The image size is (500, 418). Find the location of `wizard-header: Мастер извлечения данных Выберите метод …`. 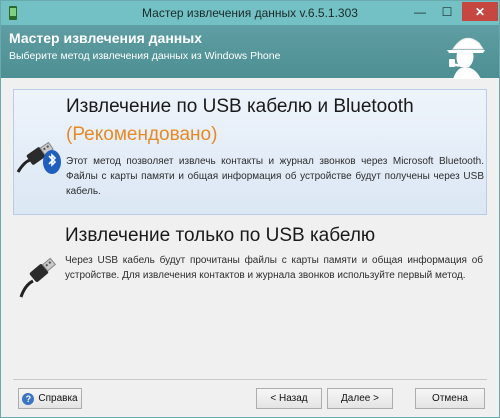

wizard-header: Мастер извлечения данных Выберите метод … is located at coordinates (250, 52).